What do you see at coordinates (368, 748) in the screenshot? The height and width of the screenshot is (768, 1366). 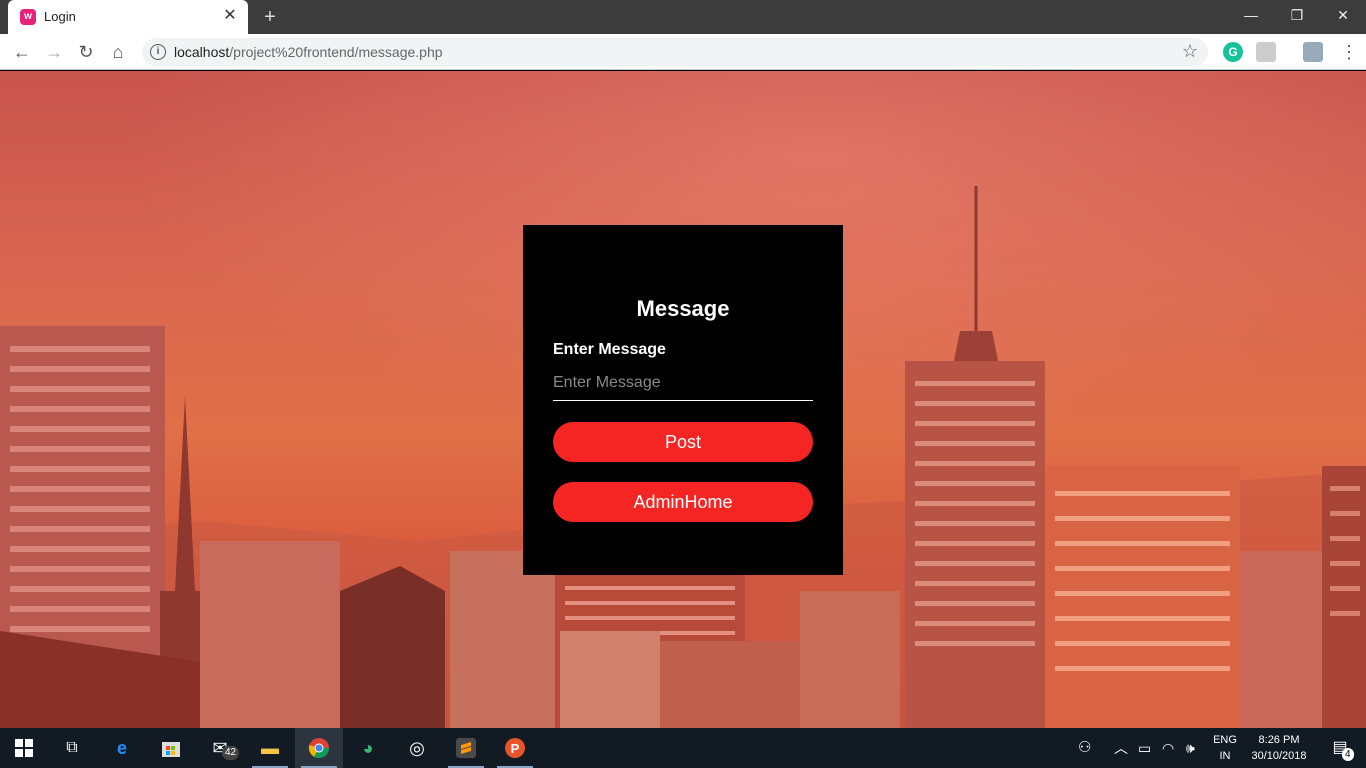 I see `idm-icon: ◕` at bounding box center [368, 748].